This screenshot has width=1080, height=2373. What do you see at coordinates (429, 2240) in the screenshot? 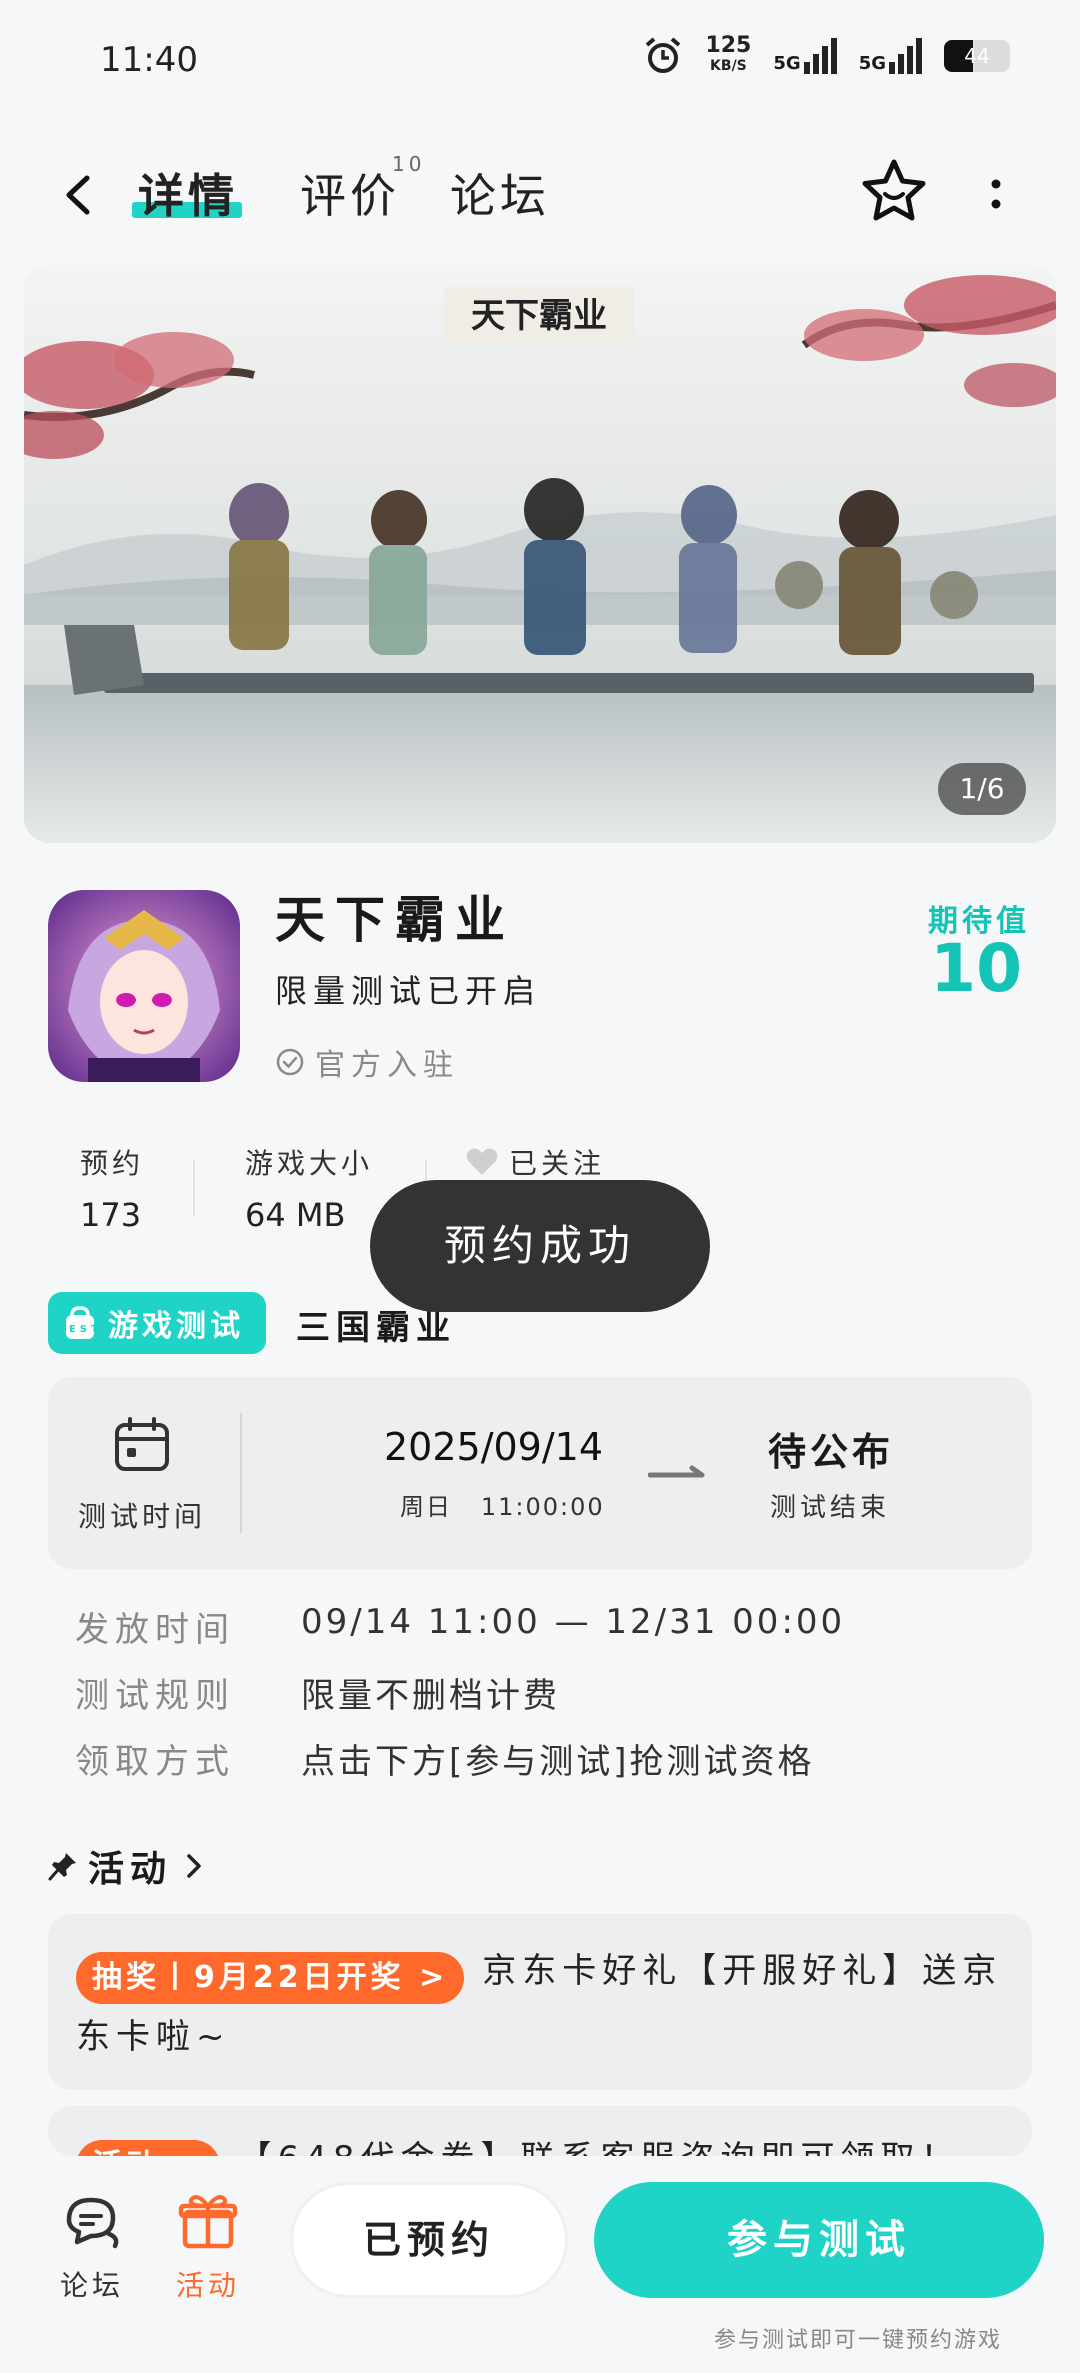
I see `reserved-button: 已预约` at bounding box center [429, 2240].